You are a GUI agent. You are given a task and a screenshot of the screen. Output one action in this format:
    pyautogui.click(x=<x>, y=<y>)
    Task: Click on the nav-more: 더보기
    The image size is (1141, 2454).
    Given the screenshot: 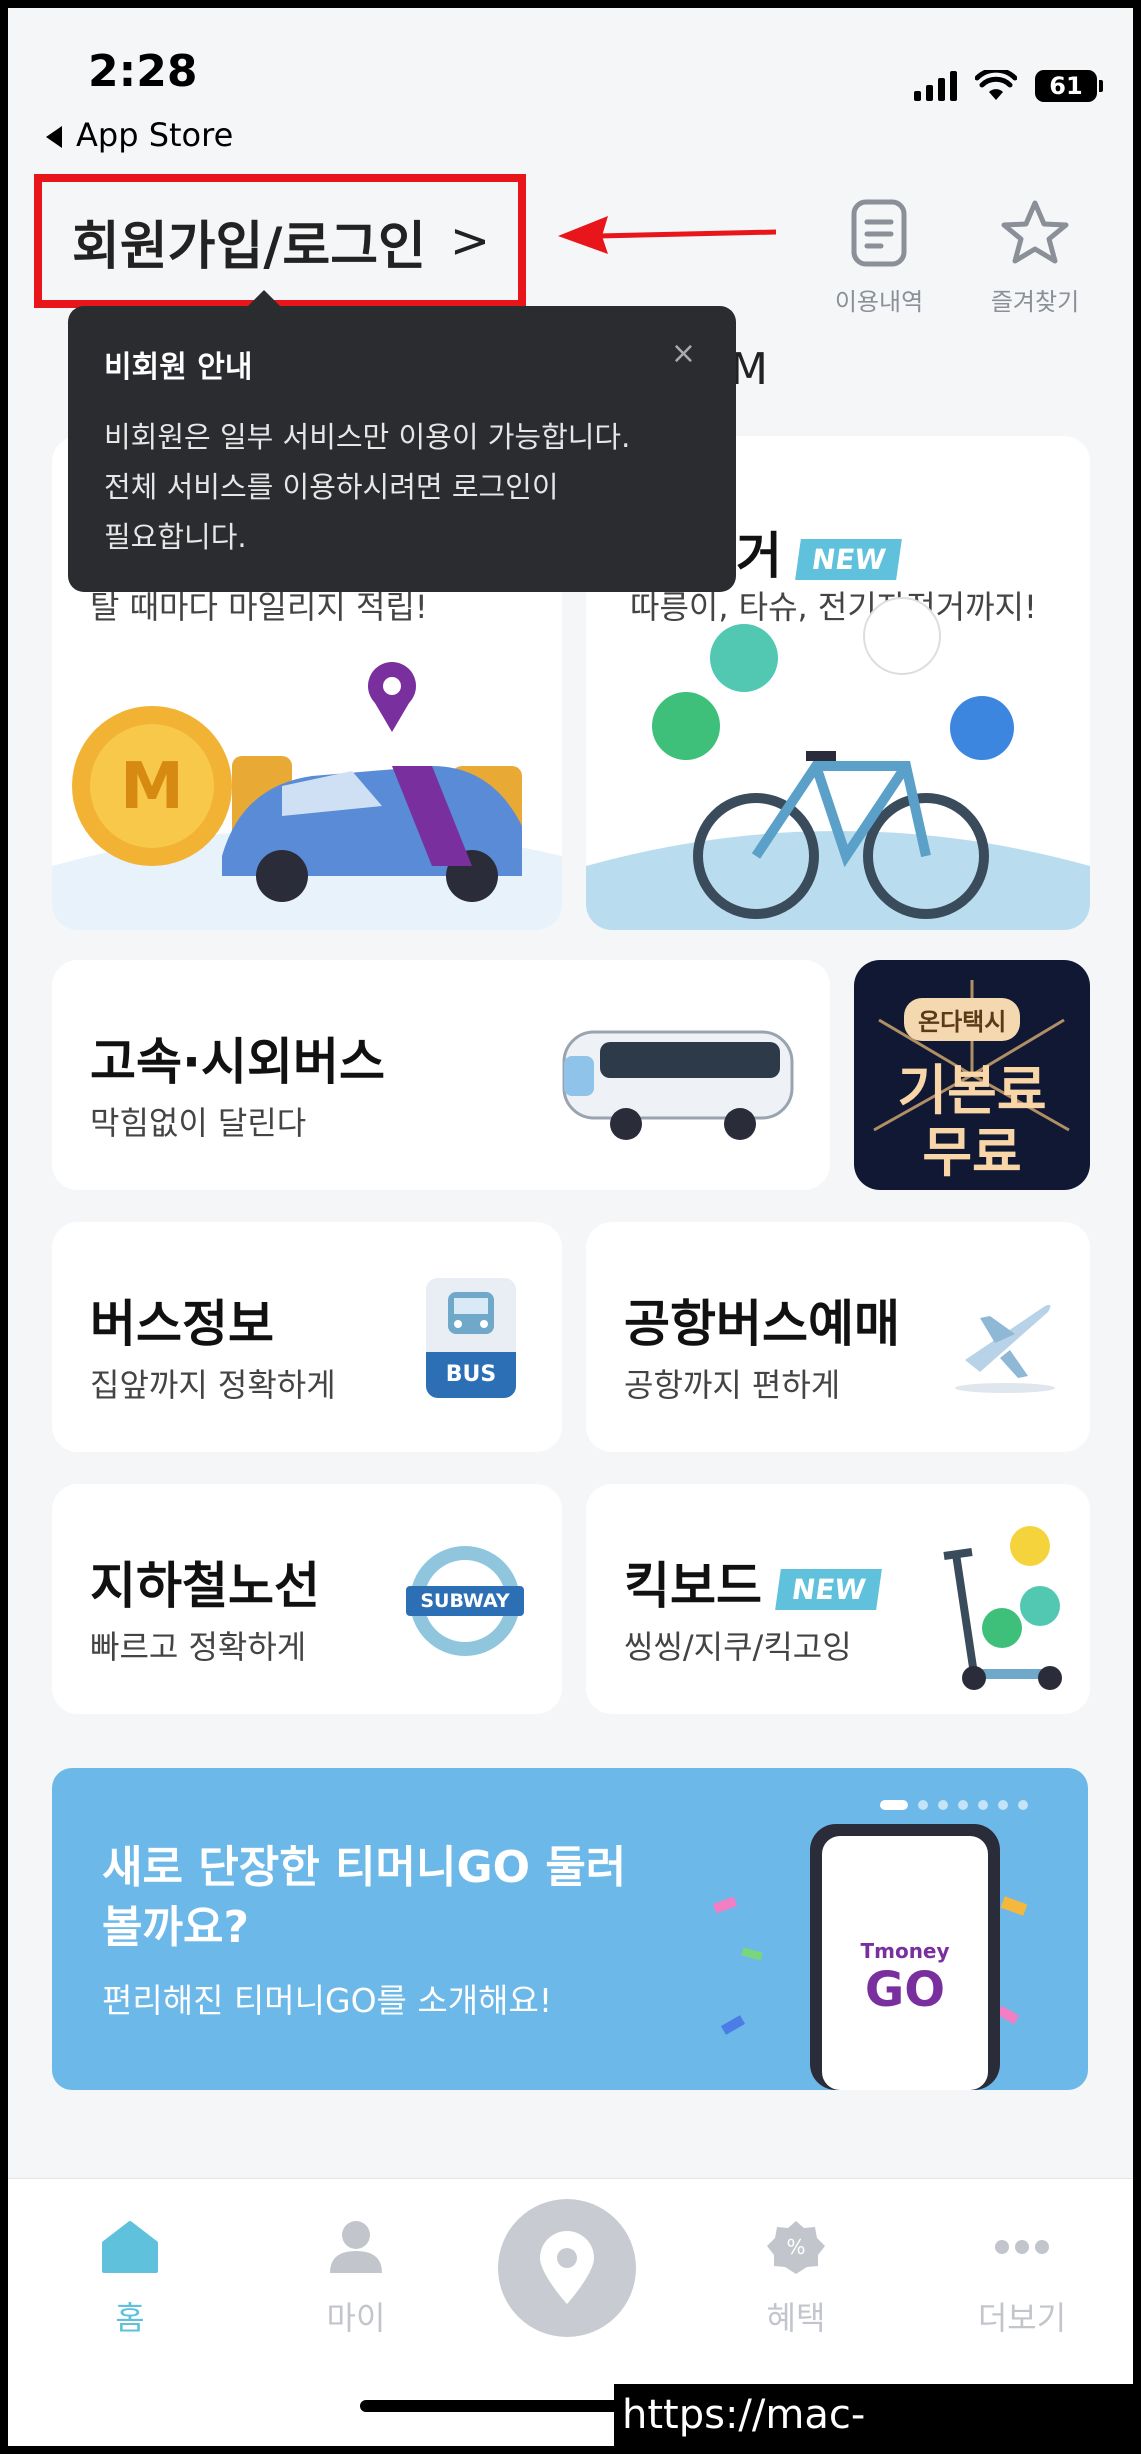 What is the action you would take?
    pyautogui.click(x=1022, y=2279)
    